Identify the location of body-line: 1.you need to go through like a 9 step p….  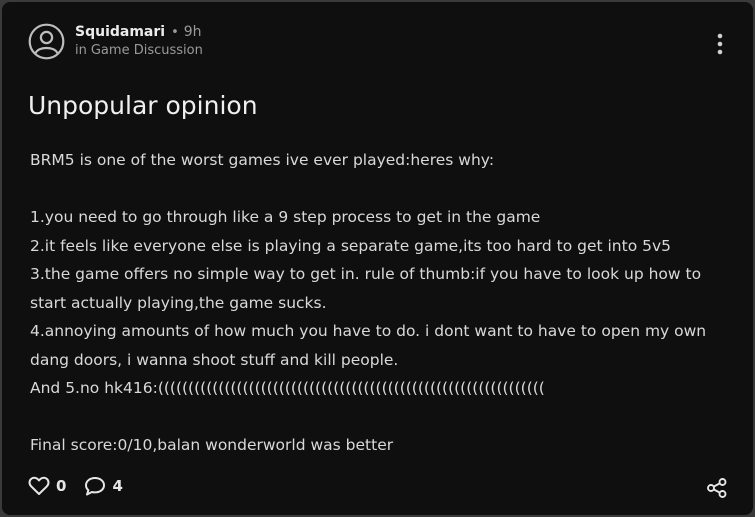
(285, 217).